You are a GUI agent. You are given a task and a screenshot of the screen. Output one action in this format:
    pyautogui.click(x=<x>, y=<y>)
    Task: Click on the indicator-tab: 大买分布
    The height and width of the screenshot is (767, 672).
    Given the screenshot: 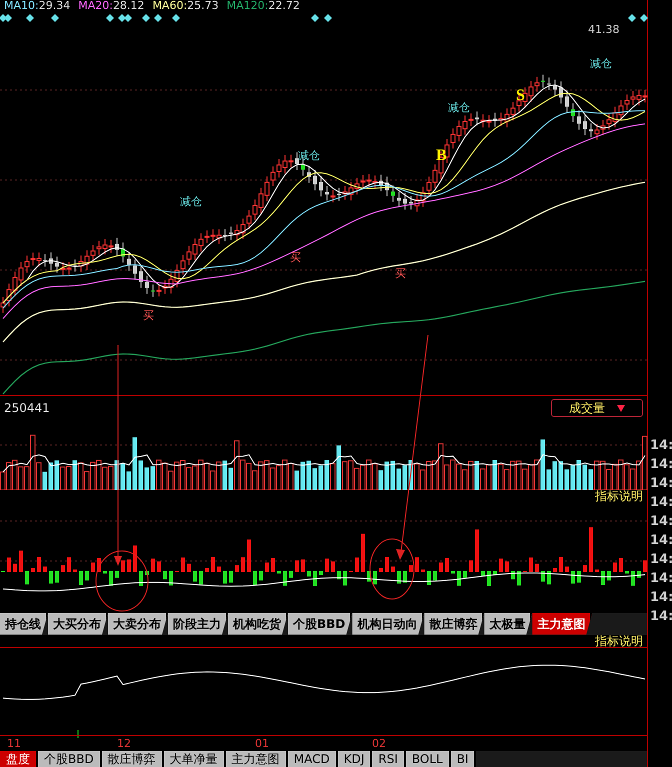 What is the action you would take?
    pyautogui.click(x=78, y=623)
    